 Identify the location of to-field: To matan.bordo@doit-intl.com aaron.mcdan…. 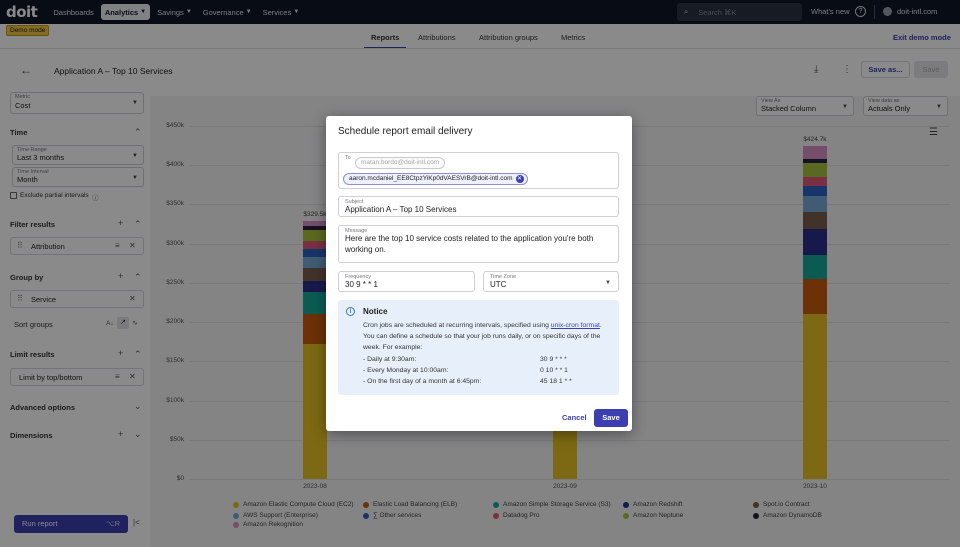
(478, 170).